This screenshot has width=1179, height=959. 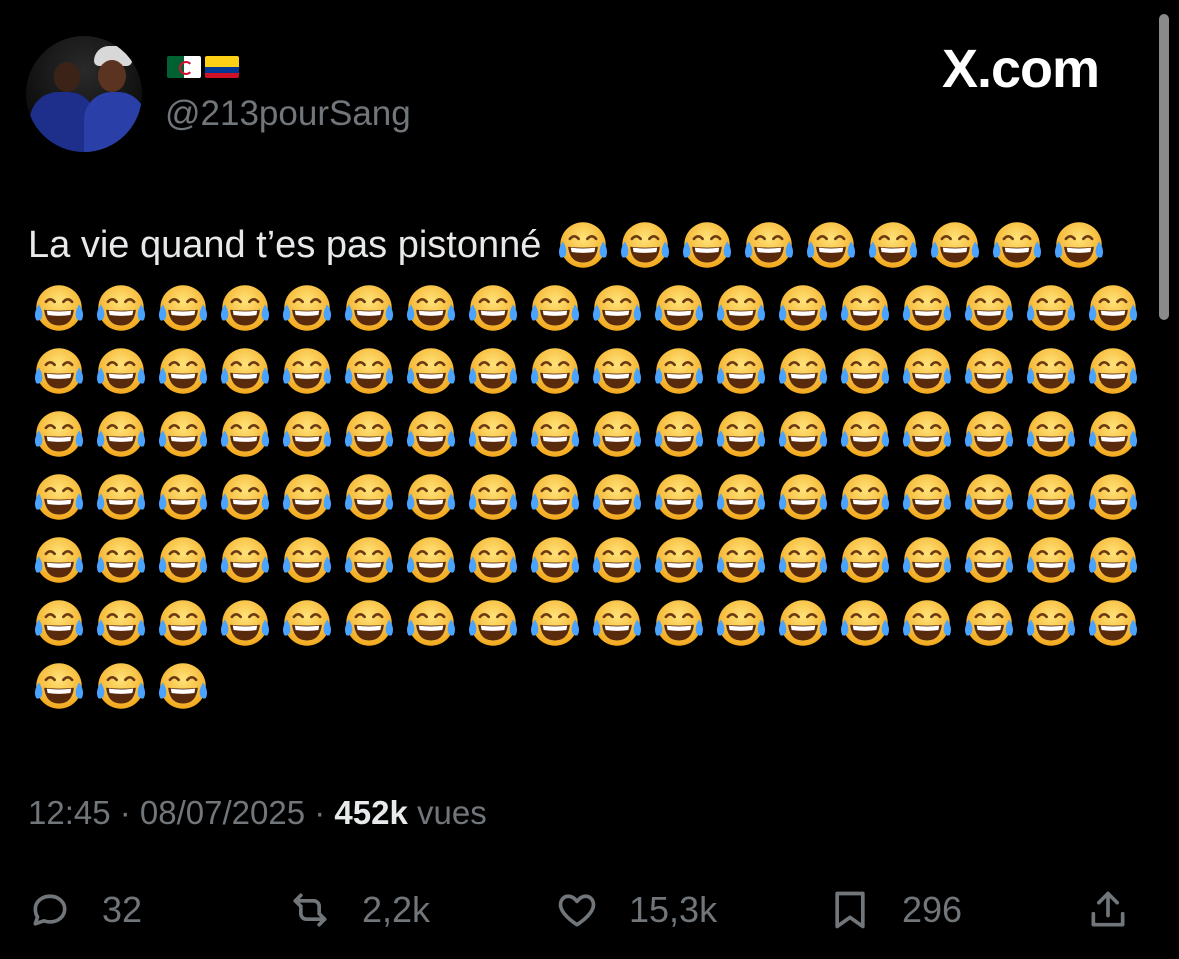 What do you see at coordinates (203, 67) in the screenshot?
I see `display-name` at bounding box center [203, 67].